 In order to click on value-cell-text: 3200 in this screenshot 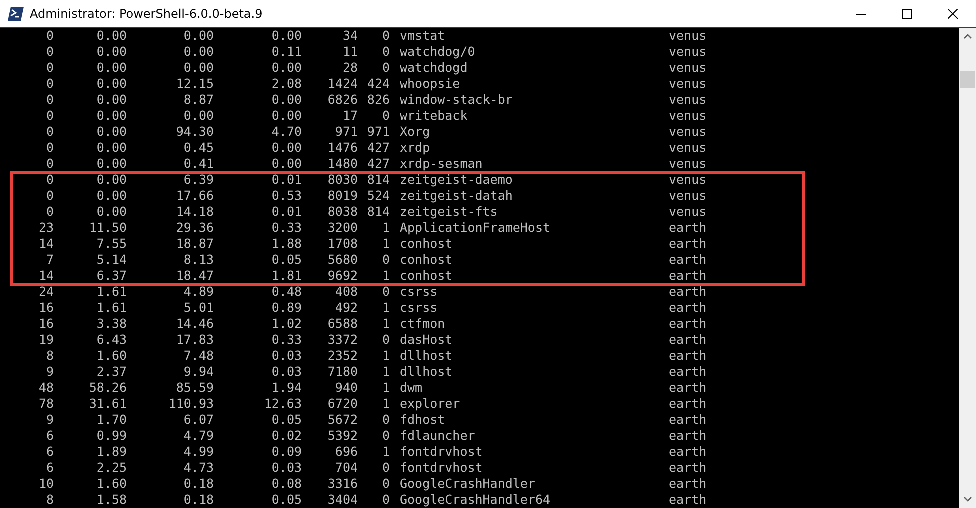, I will do `click(342, 228)`.